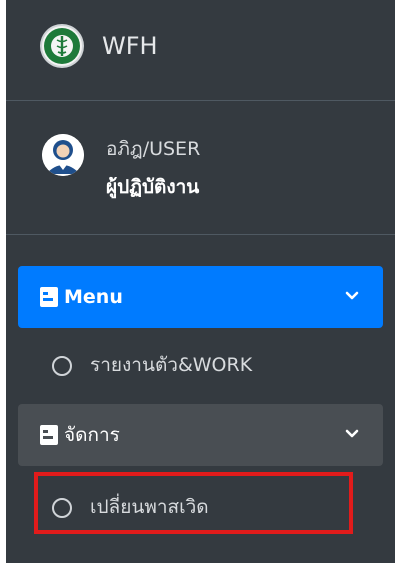 This screenshot has height=563, width=401. What do you see at coordinates (153, 187) in the screenshot?
I see `user-role: ผู้ปฏิบัติงาน` at bounding box center [153, 187].